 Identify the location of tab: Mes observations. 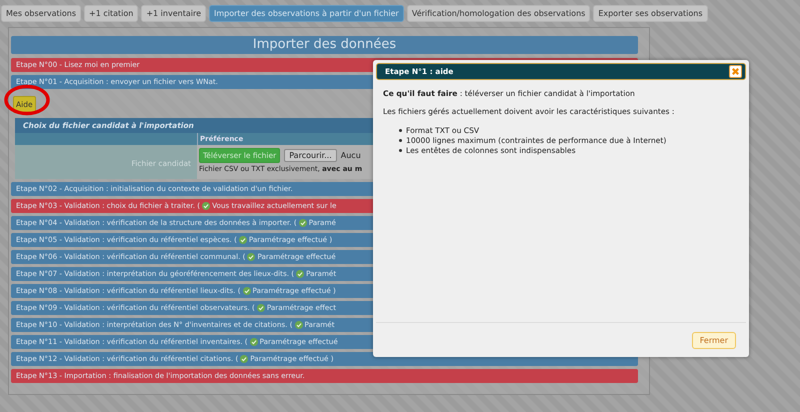
(41, 13).